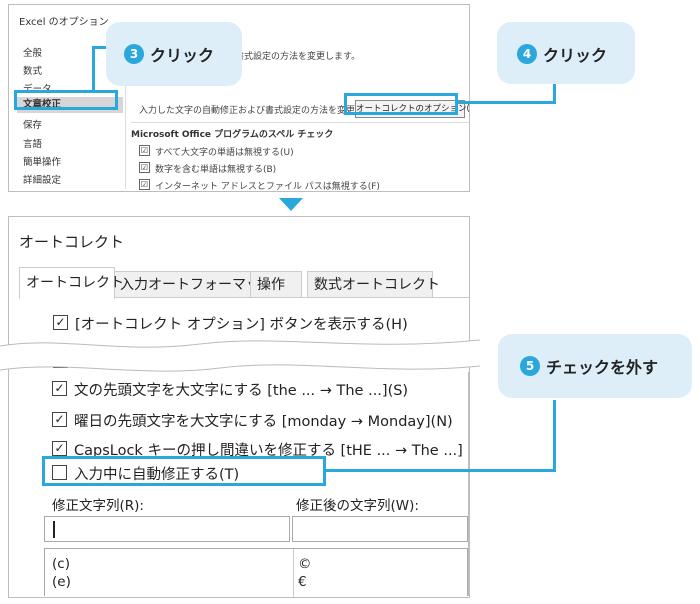 This screenshot has height=604, width=700. Describe the element at coordinates (60, 322) in the screenshot. I see `checkbox-show-autocorrect-button: ✓` at that location.